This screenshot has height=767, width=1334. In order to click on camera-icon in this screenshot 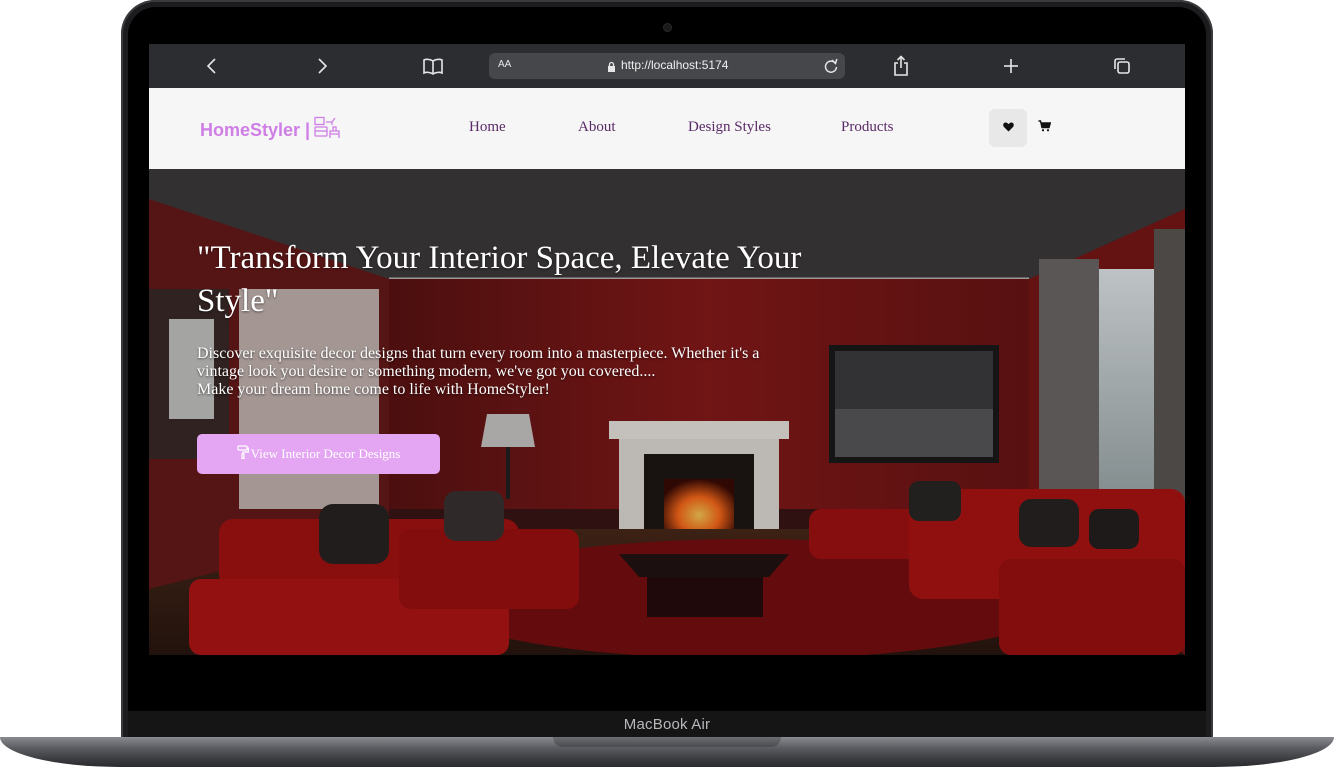, I will do `click(667, 27)`.